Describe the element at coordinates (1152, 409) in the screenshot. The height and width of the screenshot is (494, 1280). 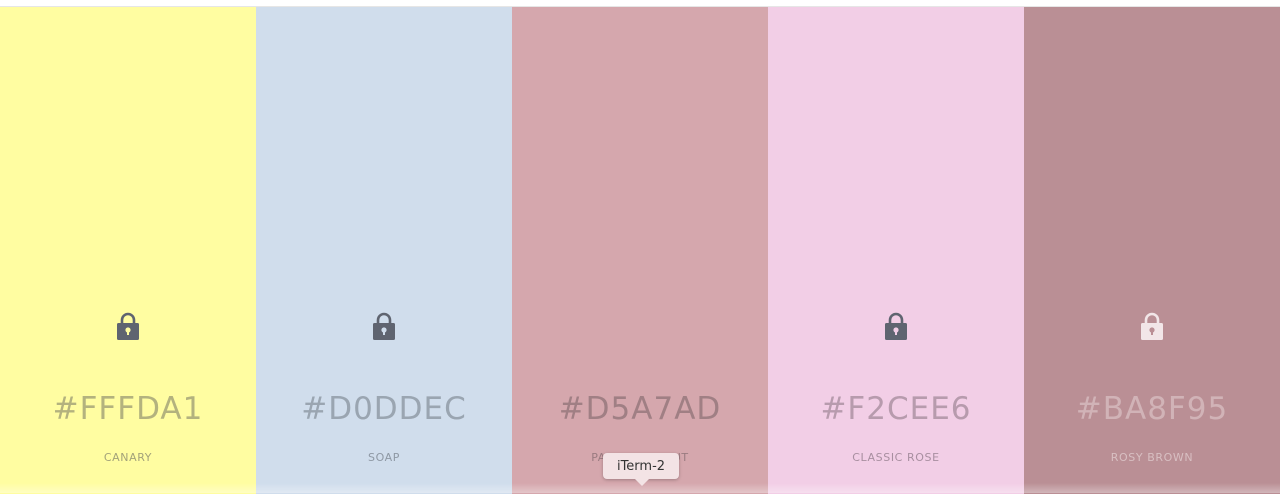
I see `hex-code: #BA8F95` at that location.